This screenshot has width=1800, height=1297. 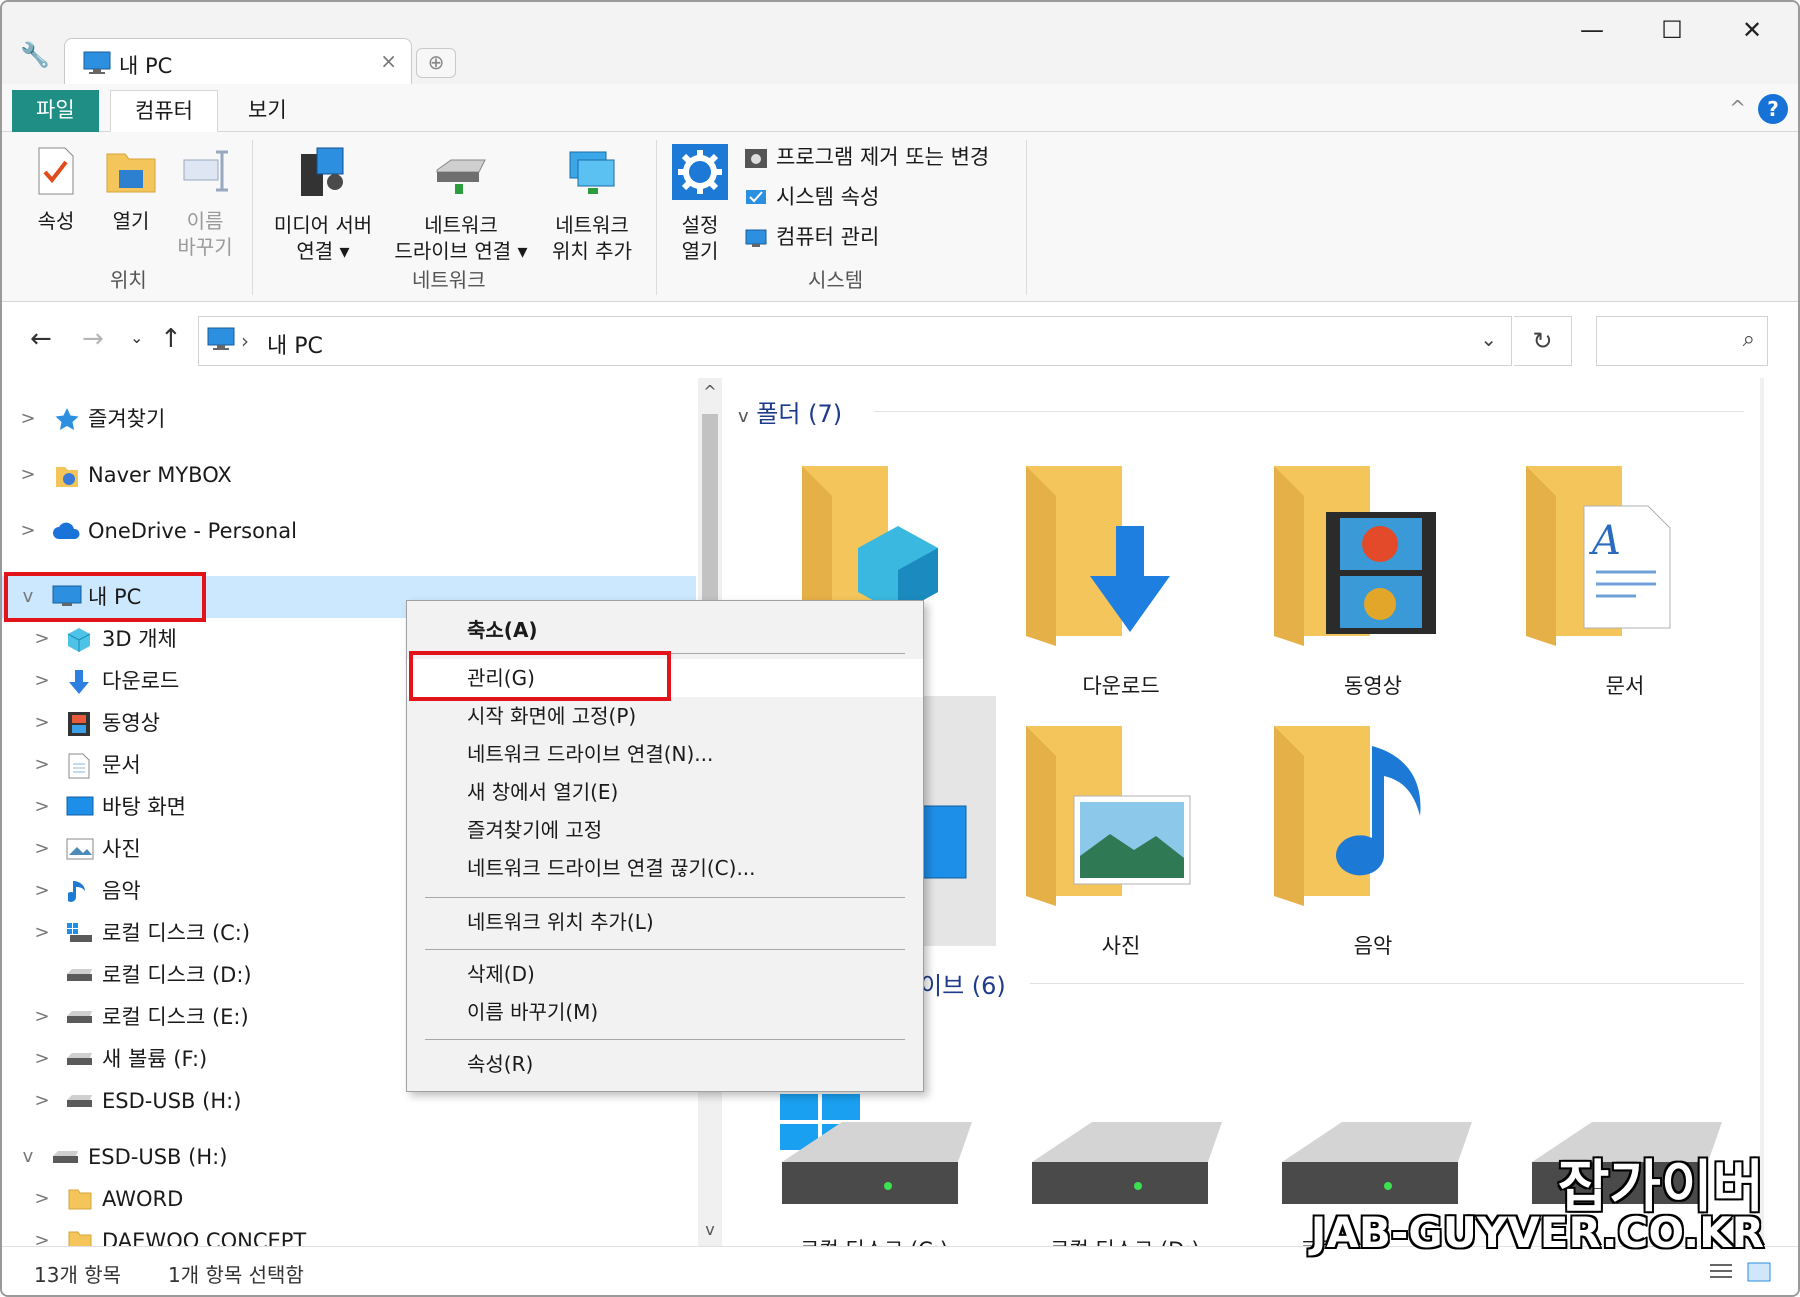 I want to click on map-drive-button: 네트워크 드라이브 연결 ▾, so click(x=461, y=204).